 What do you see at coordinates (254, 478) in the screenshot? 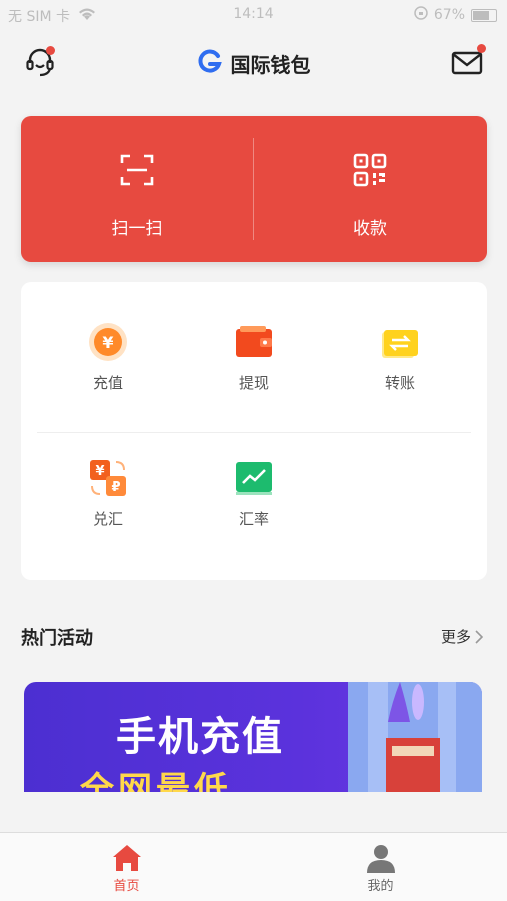
I see `rate-chart-icon` at bounding box center [254, 478].